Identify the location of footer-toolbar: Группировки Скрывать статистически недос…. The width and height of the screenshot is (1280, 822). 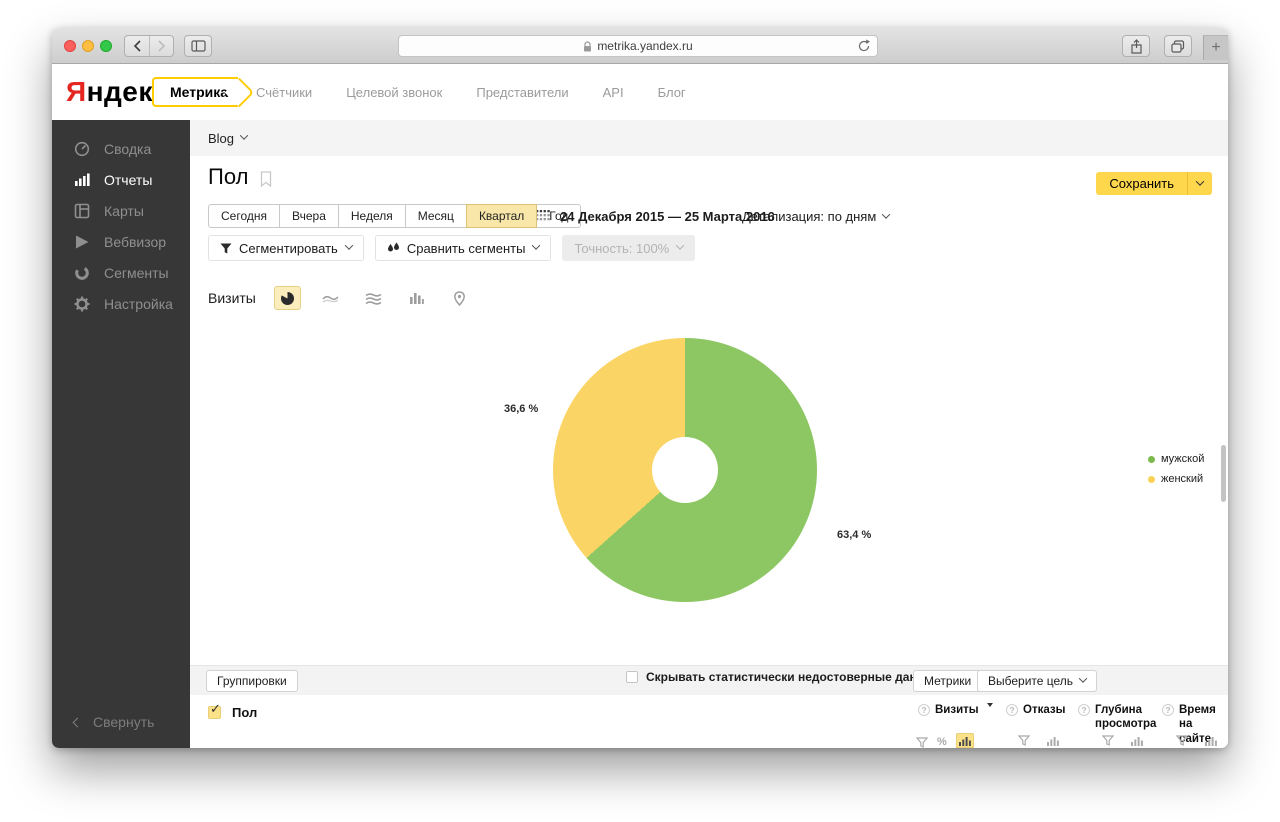
(709, 680).